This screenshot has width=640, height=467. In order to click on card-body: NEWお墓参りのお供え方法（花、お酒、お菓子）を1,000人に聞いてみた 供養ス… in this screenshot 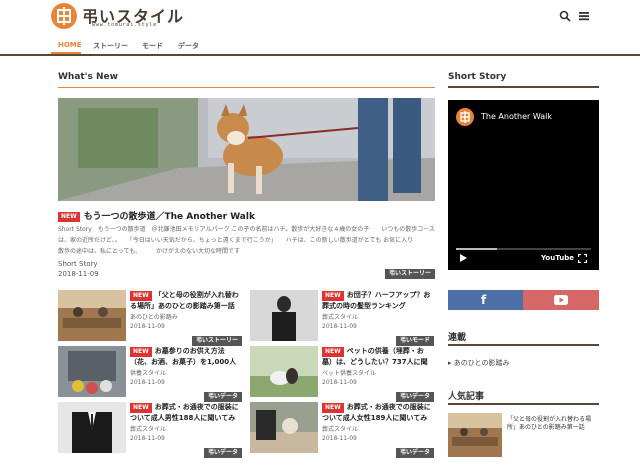, I will do `click(186, 366)`.